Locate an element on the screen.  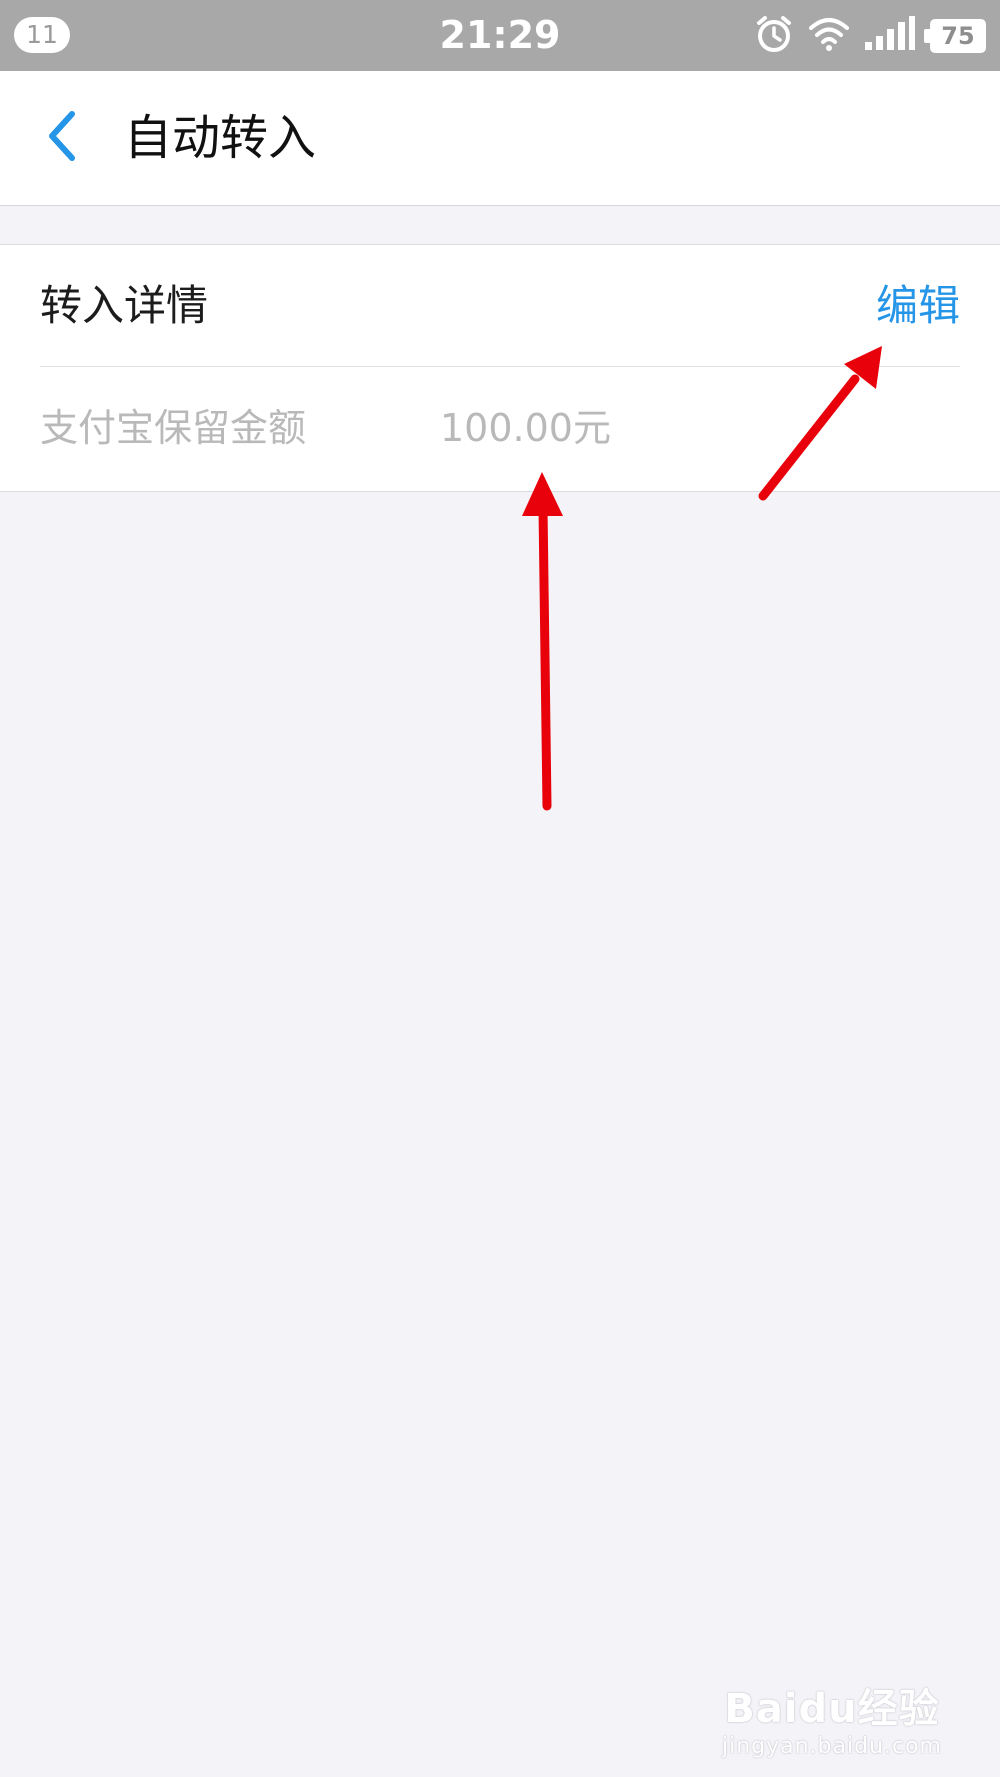
nav-bar: 自动转入 is located at coordinates (500, 138).